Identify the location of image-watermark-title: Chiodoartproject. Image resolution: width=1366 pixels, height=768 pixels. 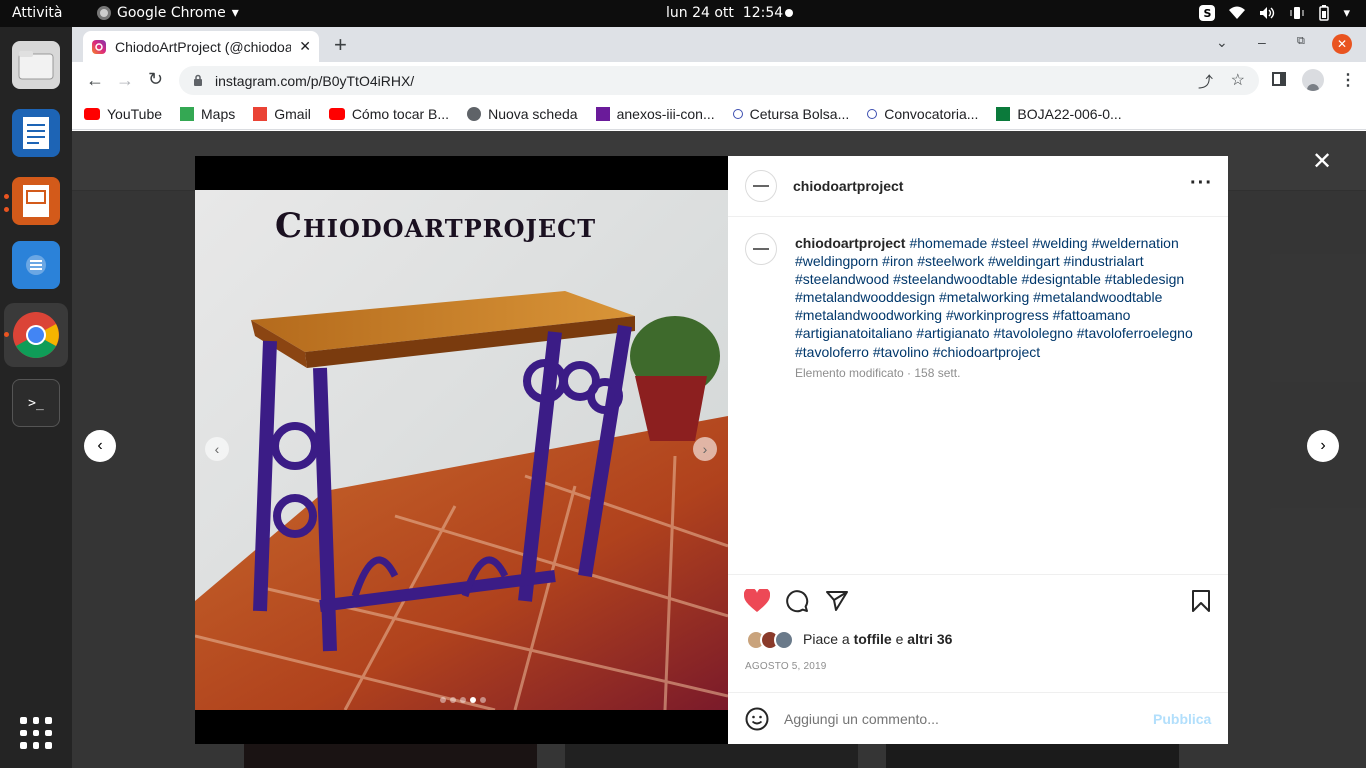
(436, 226).